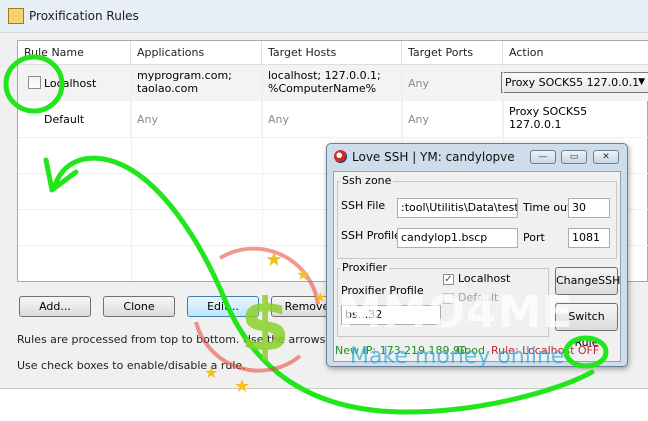 Image resolution: width=648 pixels, height=421 pixels. What do you see at coordinates (332, 83) in the screenshot?
I see `rule-target-hosts: localhost; 127.0.0.1; %ComputerName%` at bounding box center [332, 83].